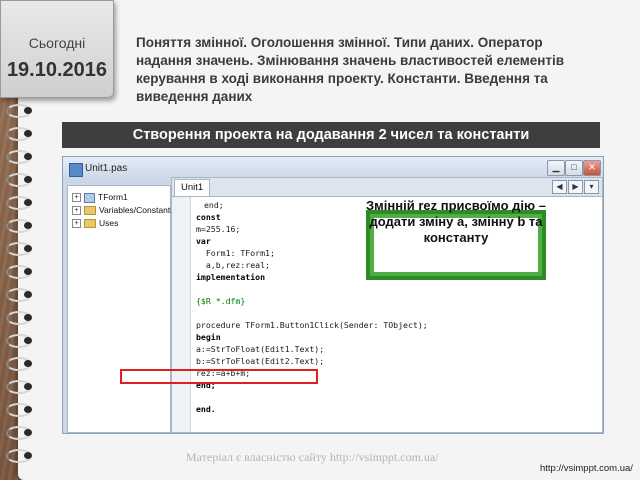 This screenshot has height=480, width=640. I want to click on form-icon, so click(89, 197).